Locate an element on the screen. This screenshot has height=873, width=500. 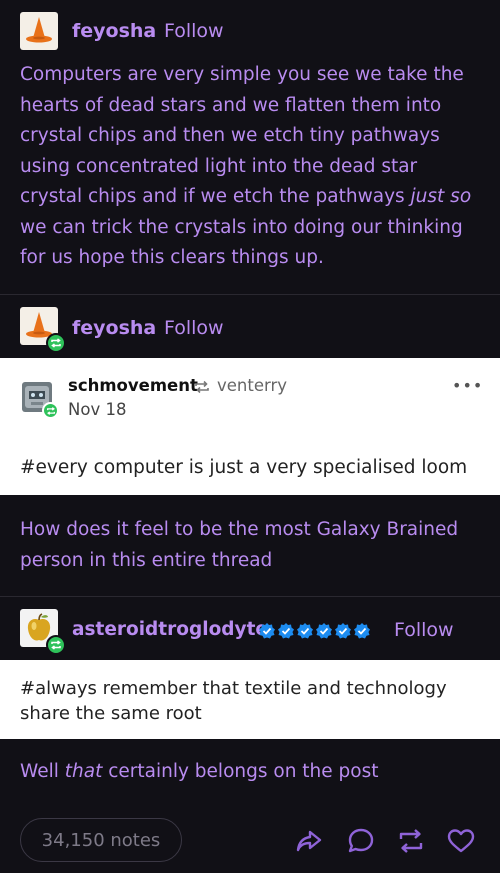
more-options-icon: ••• is located at coordinates (467, 385).